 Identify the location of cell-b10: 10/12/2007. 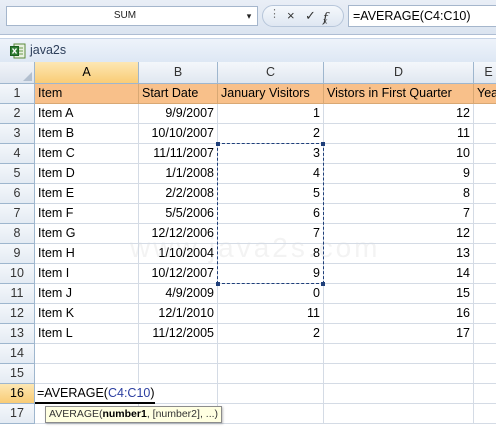
(178, 274).